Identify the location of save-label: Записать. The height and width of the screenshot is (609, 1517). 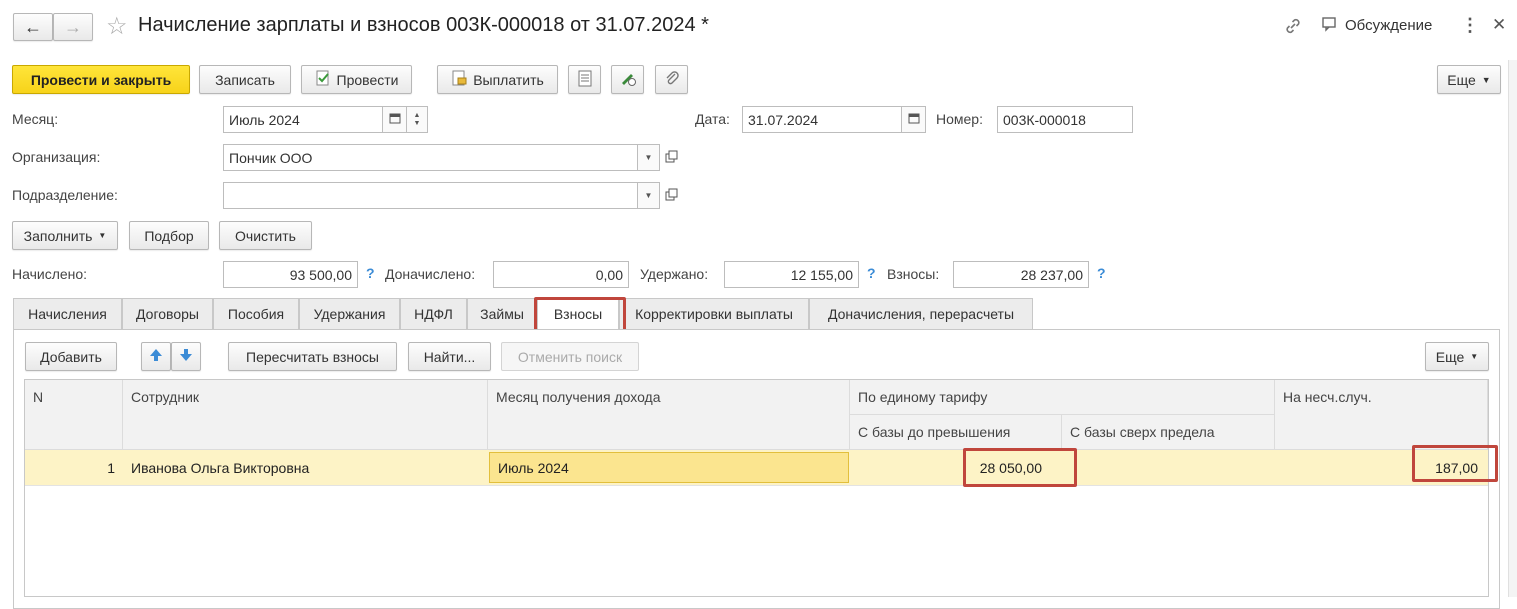
(245, 79).